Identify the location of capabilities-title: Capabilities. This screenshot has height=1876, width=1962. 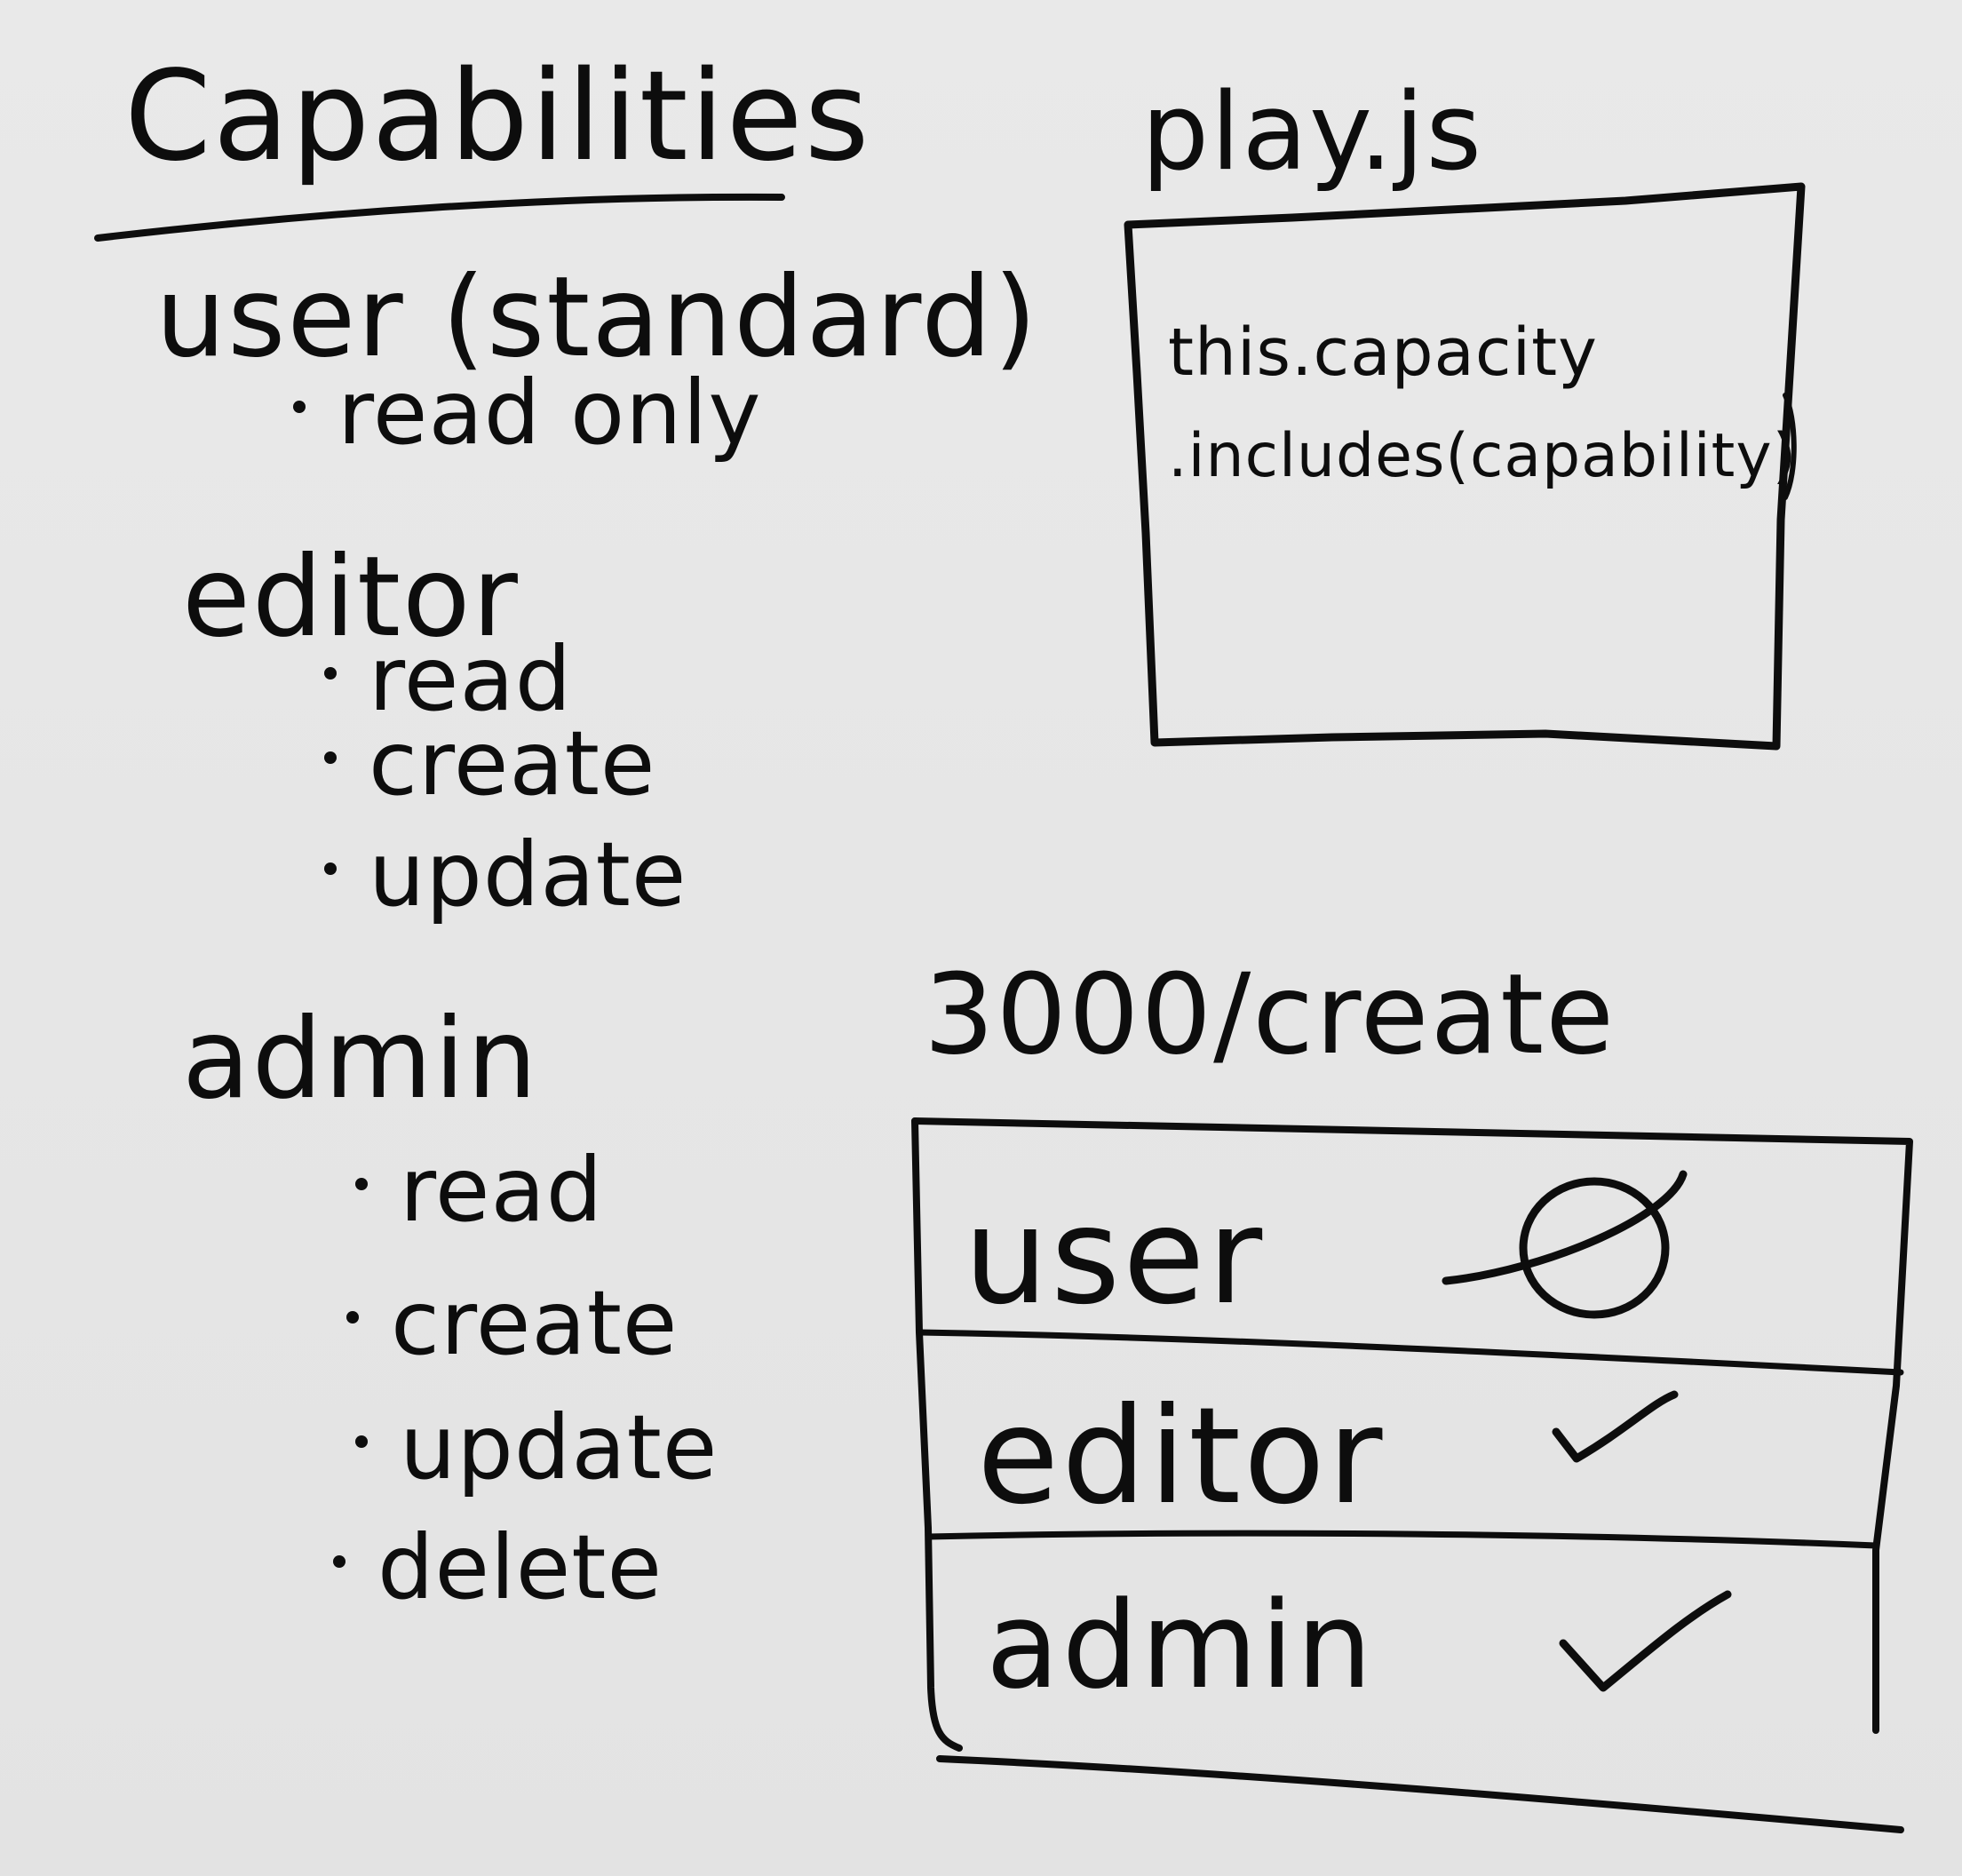
(497, 116).